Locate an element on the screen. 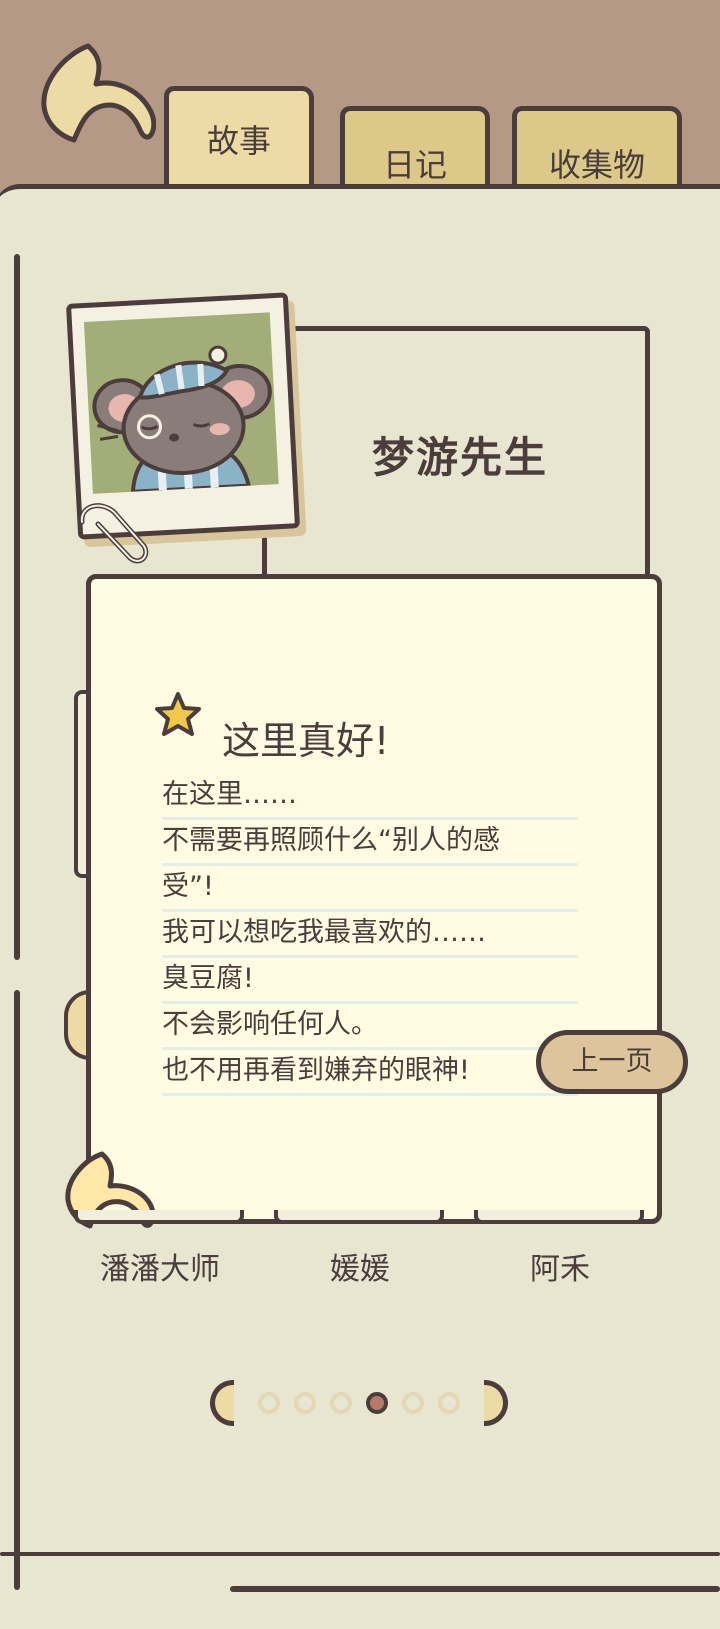 The width and height of the screenshot is (720, 1629). star-icon is located at coordinates (178, 714).